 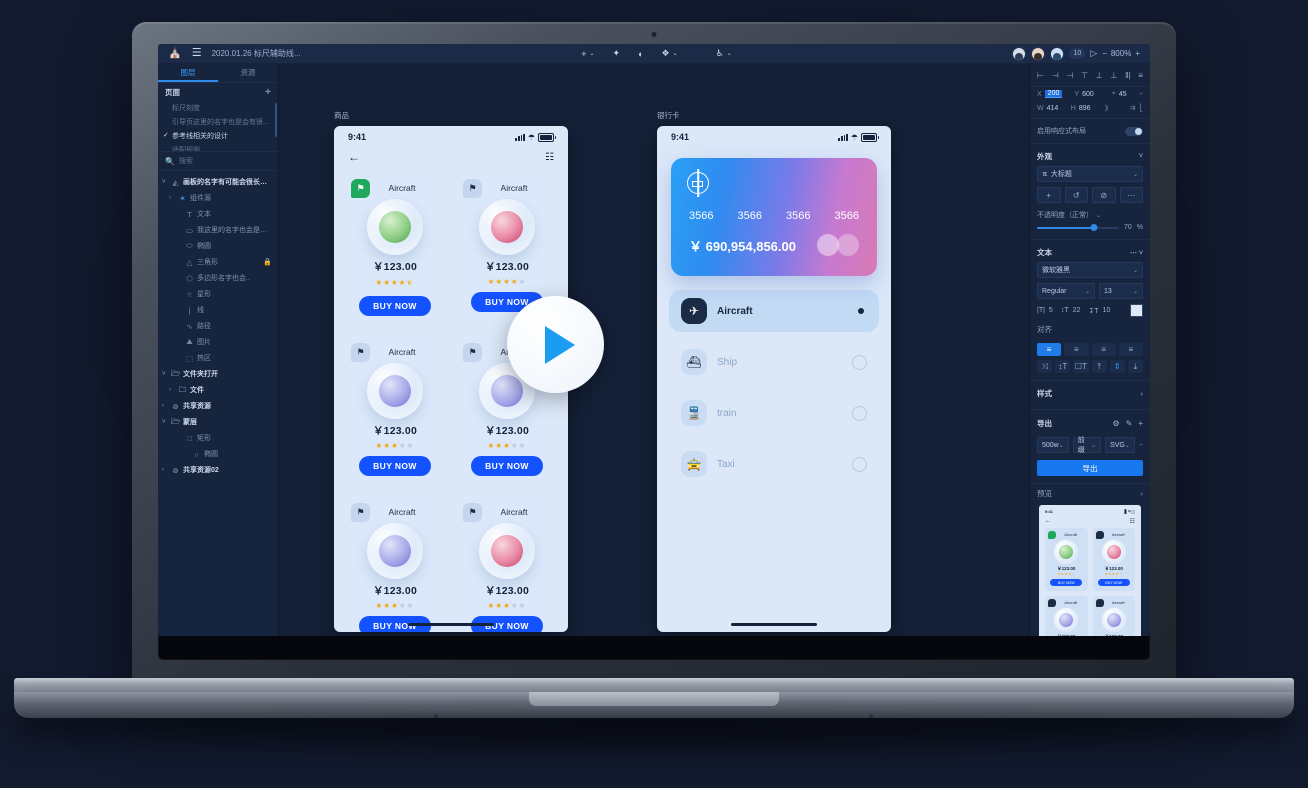 I want to click on export-prefix-select: 前缀 ⌄, so click(x=1087, y=445).